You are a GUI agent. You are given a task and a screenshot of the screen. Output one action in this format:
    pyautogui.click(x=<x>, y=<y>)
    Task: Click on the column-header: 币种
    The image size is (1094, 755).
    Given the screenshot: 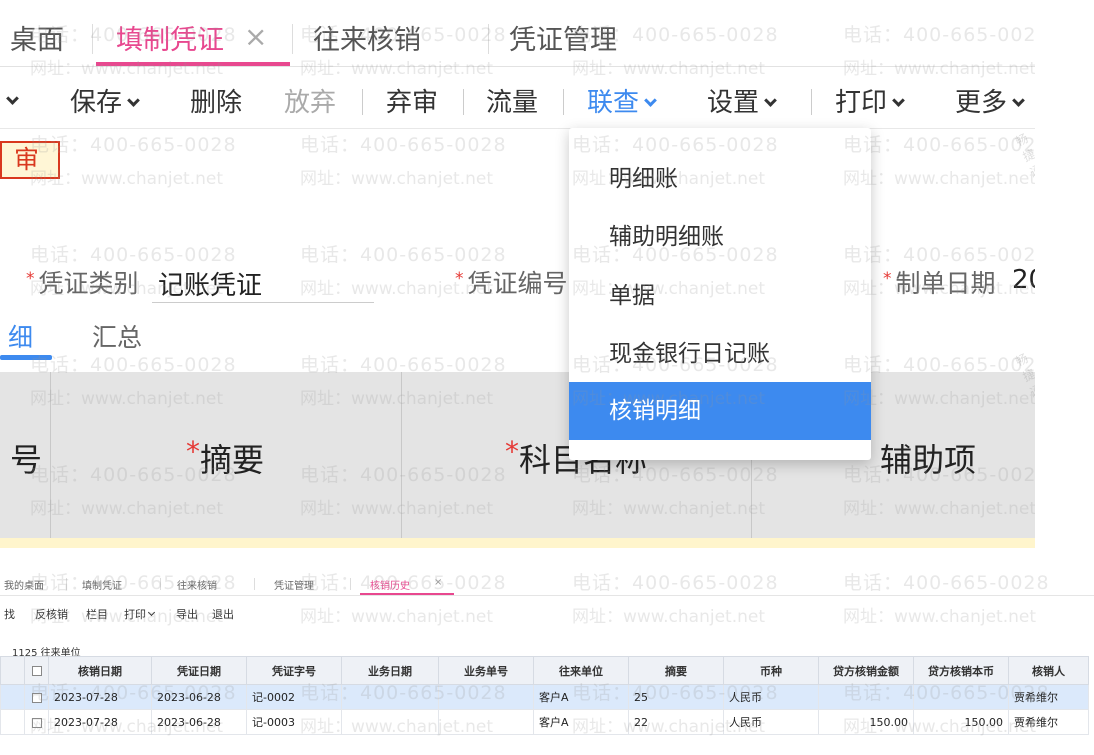 What is the action you would take?
    pyautogui.click(x=771, y=670)
    